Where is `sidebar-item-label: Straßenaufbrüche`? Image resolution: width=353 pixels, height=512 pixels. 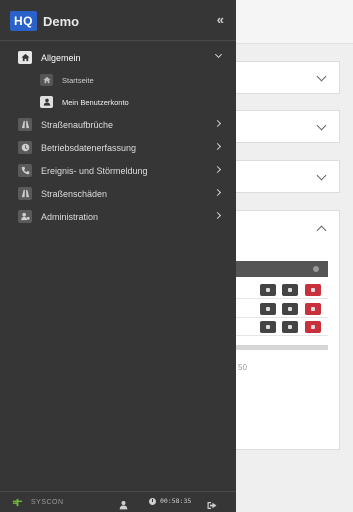 sidebar-item-label: Straßenaufbrüche is located at coordinates (77, 124).